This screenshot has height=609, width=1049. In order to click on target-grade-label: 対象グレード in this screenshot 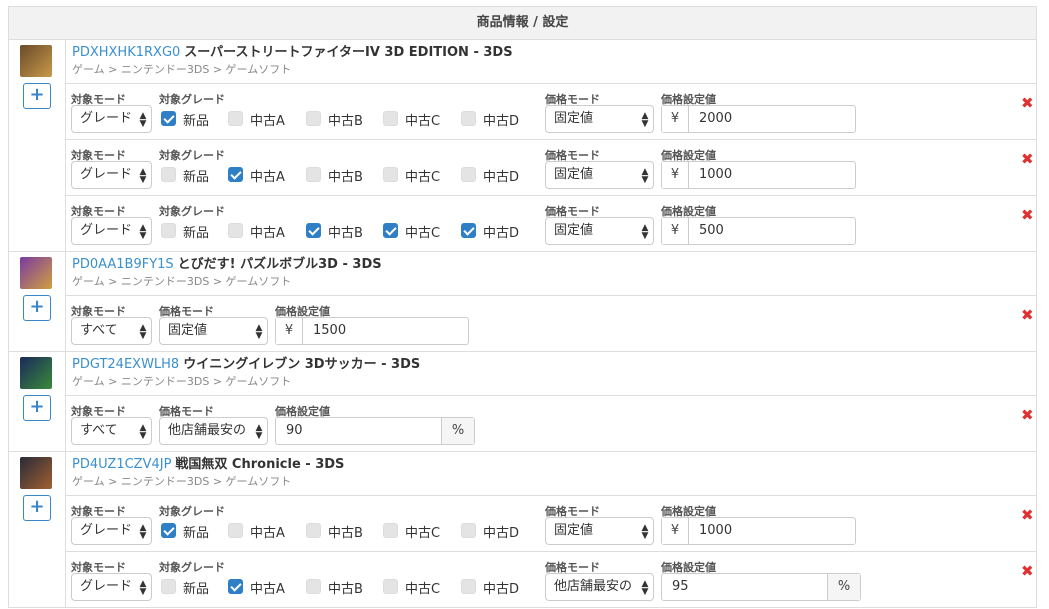, I will do `click(192, 99)`.